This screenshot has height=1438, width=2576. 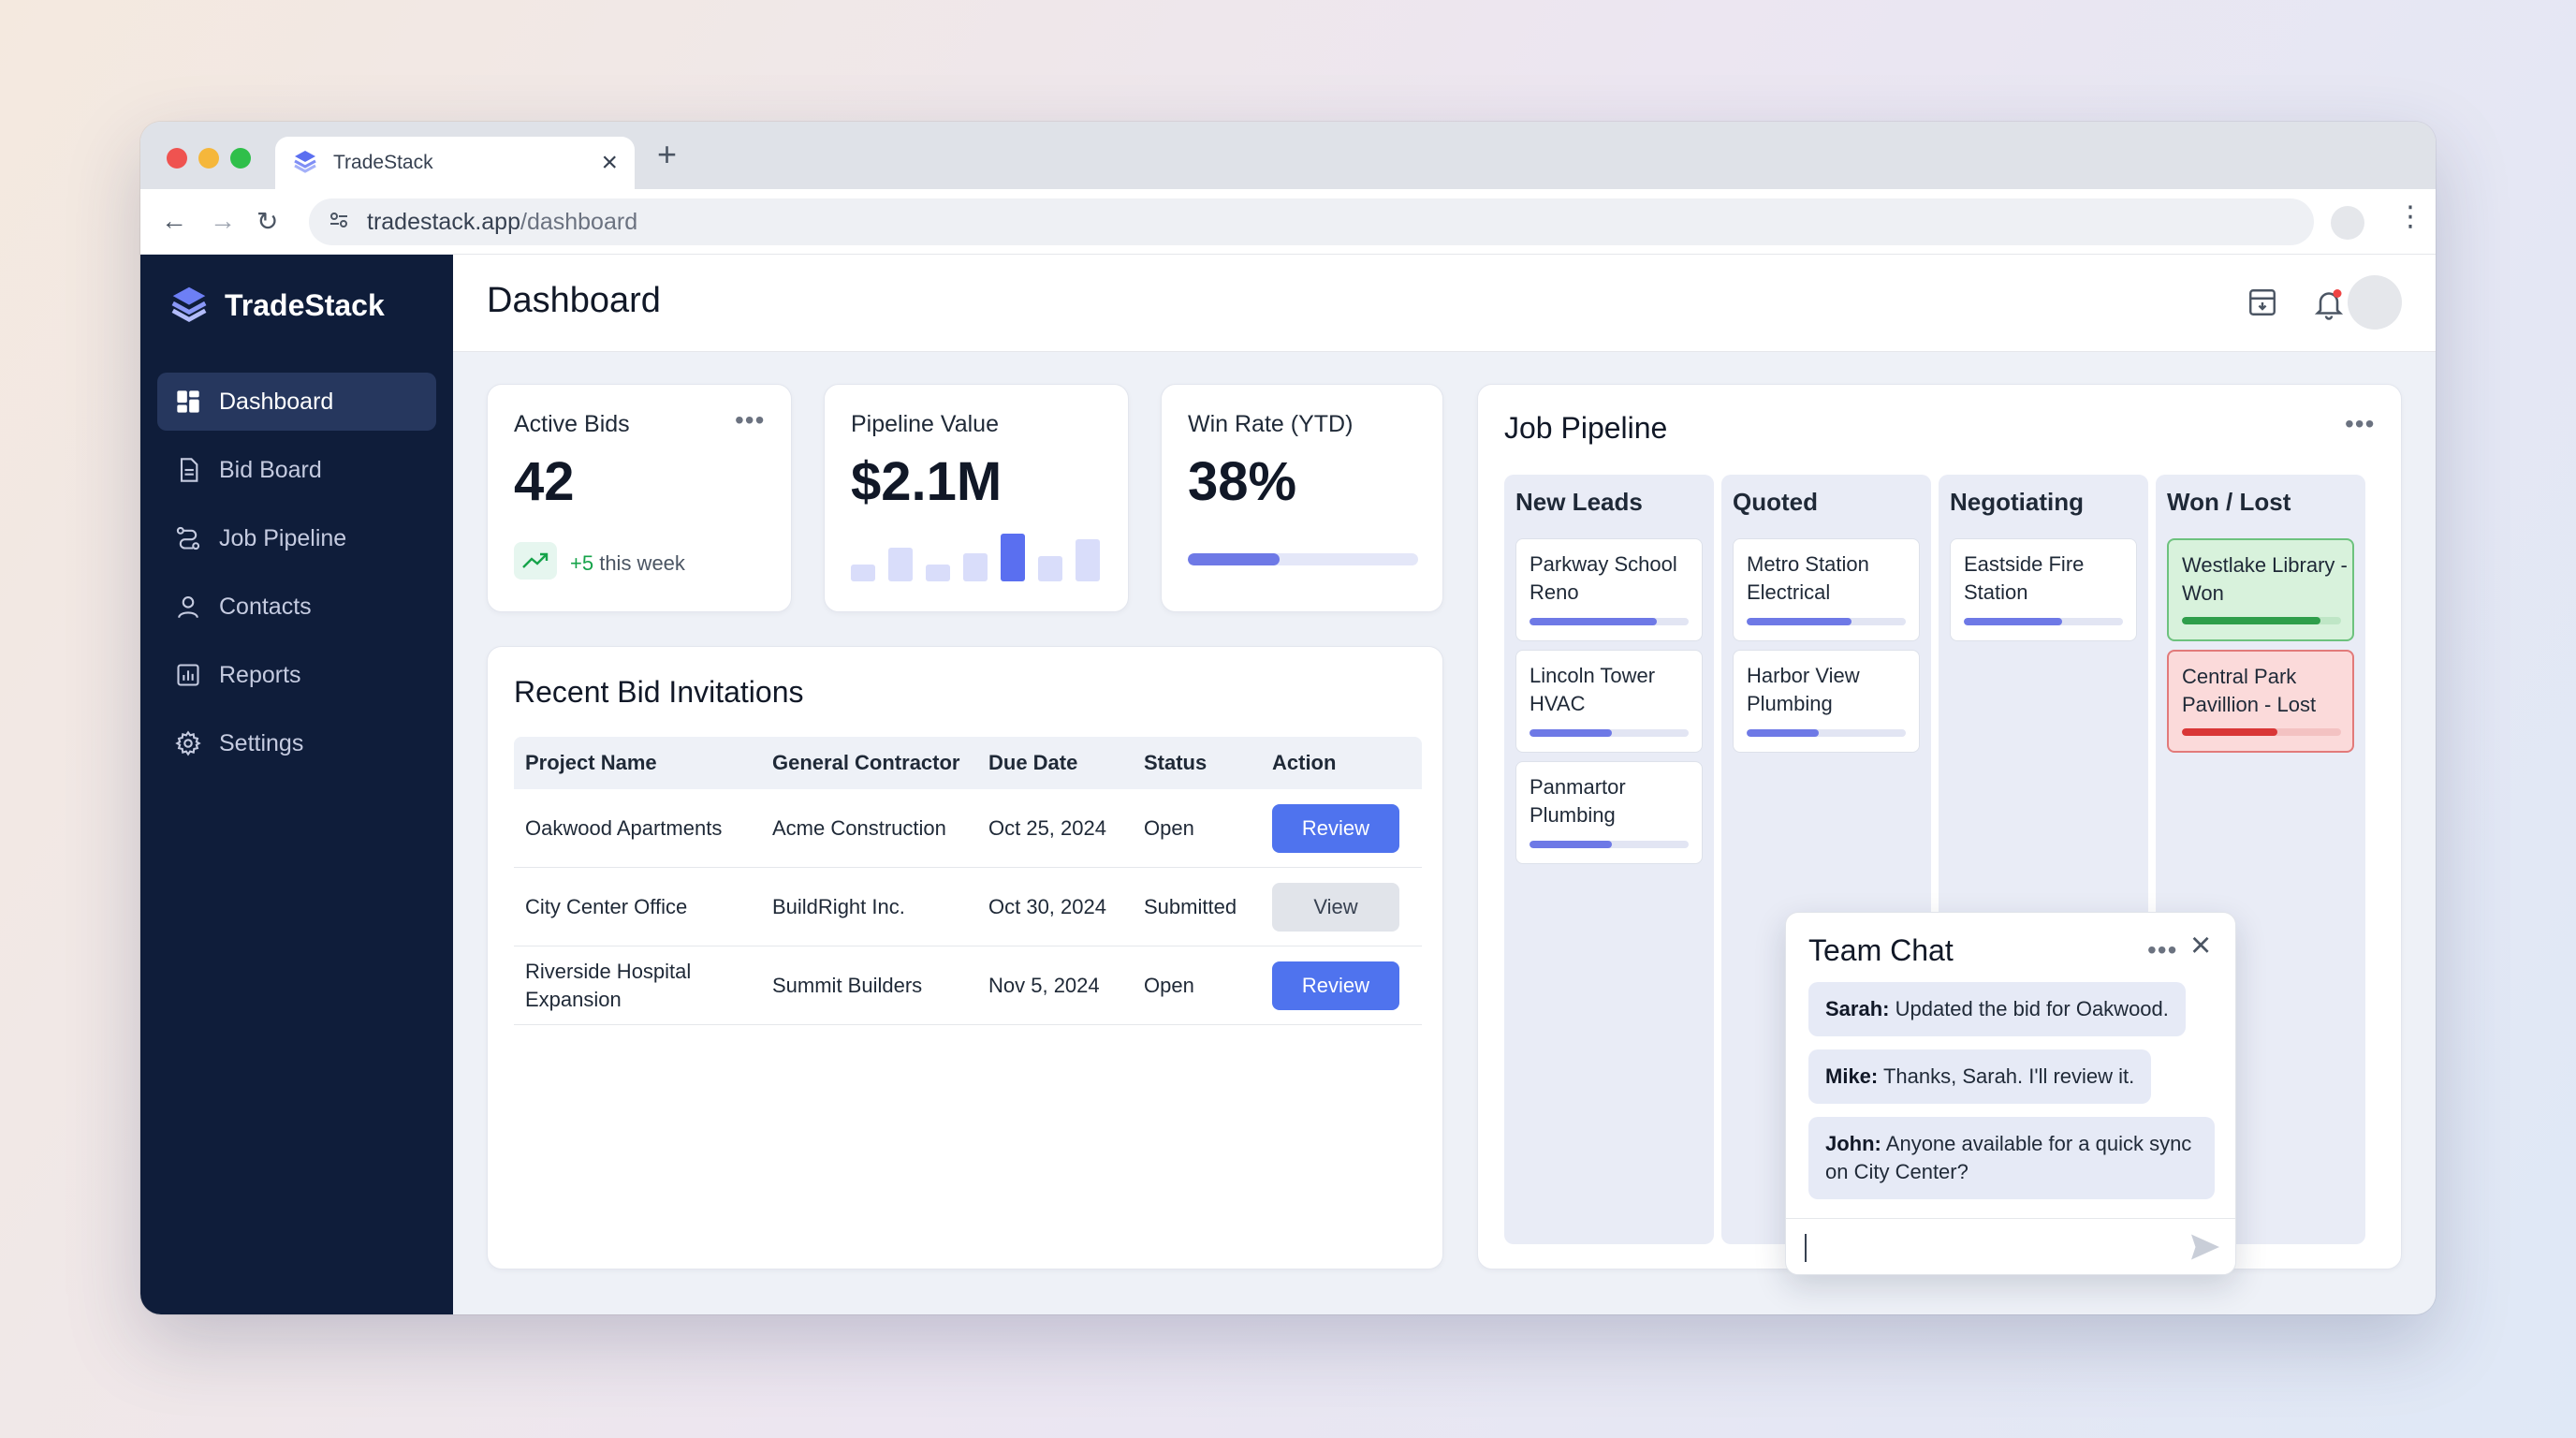 I want to click on browser-menu-icon: ⋮, so click(x=2410, y=216).